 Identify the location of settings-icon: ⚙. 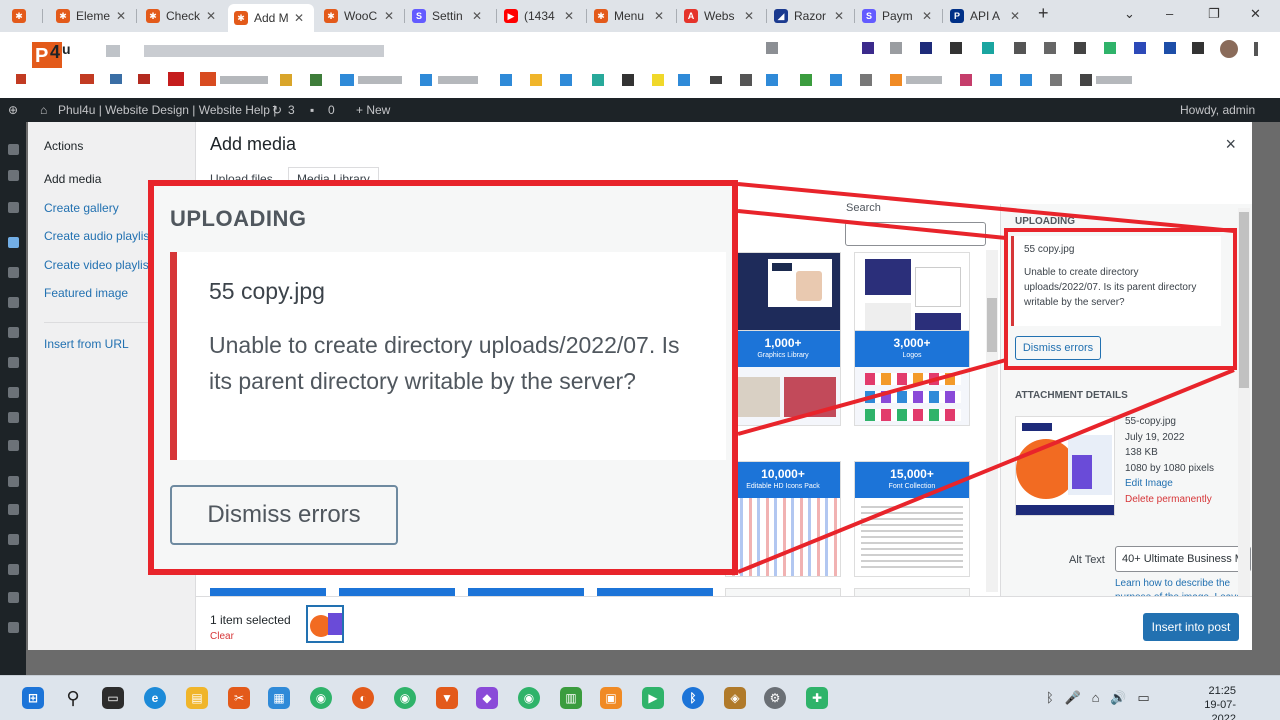
(775, 698).